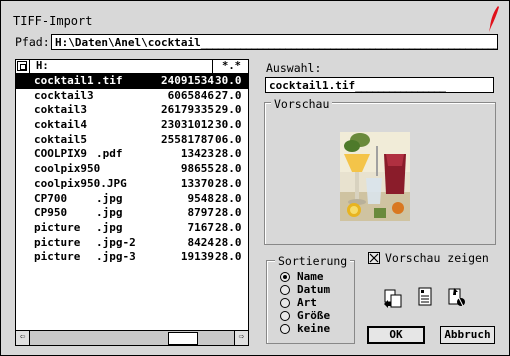  What do you see at coordinates (393, 298) in the screenshot?
I see `copy-document-icon` at bounding box center [393, 298].